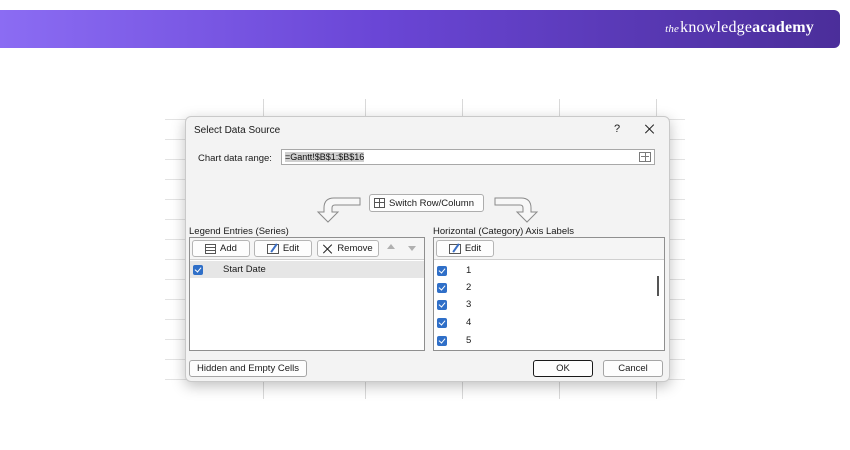 Image resolution: width=850 pixels, height=450 pixels. What do you see at coordinates (473, 248) in the screenshot?
I see `edit-axis-label: Edit` at bounding box center [473, 248].